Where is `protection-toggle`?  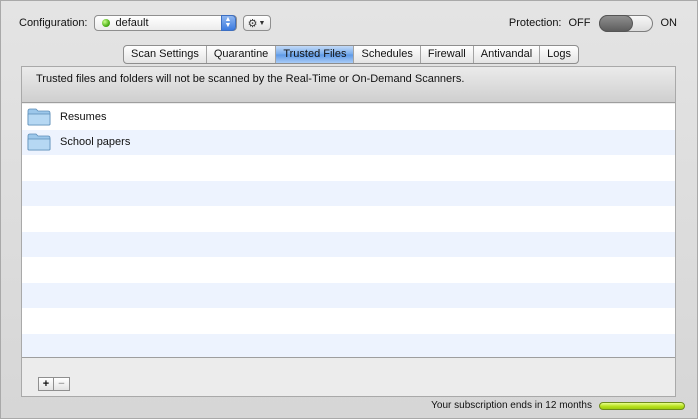 protection-toggle is located at coordinates (625, 23).